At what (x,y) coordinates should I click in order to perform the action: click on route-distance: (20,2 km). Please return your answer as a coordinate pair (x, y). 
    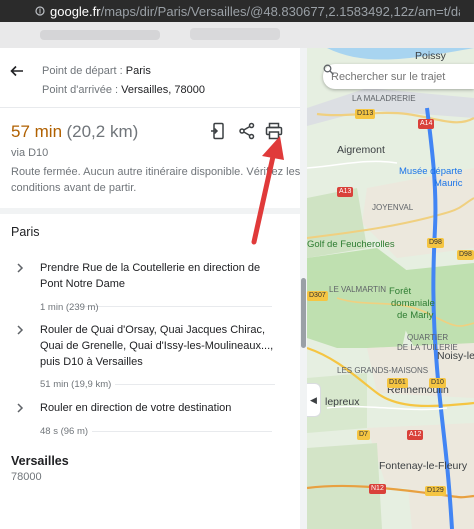
    Looking at the image, I should click on (102, 131).